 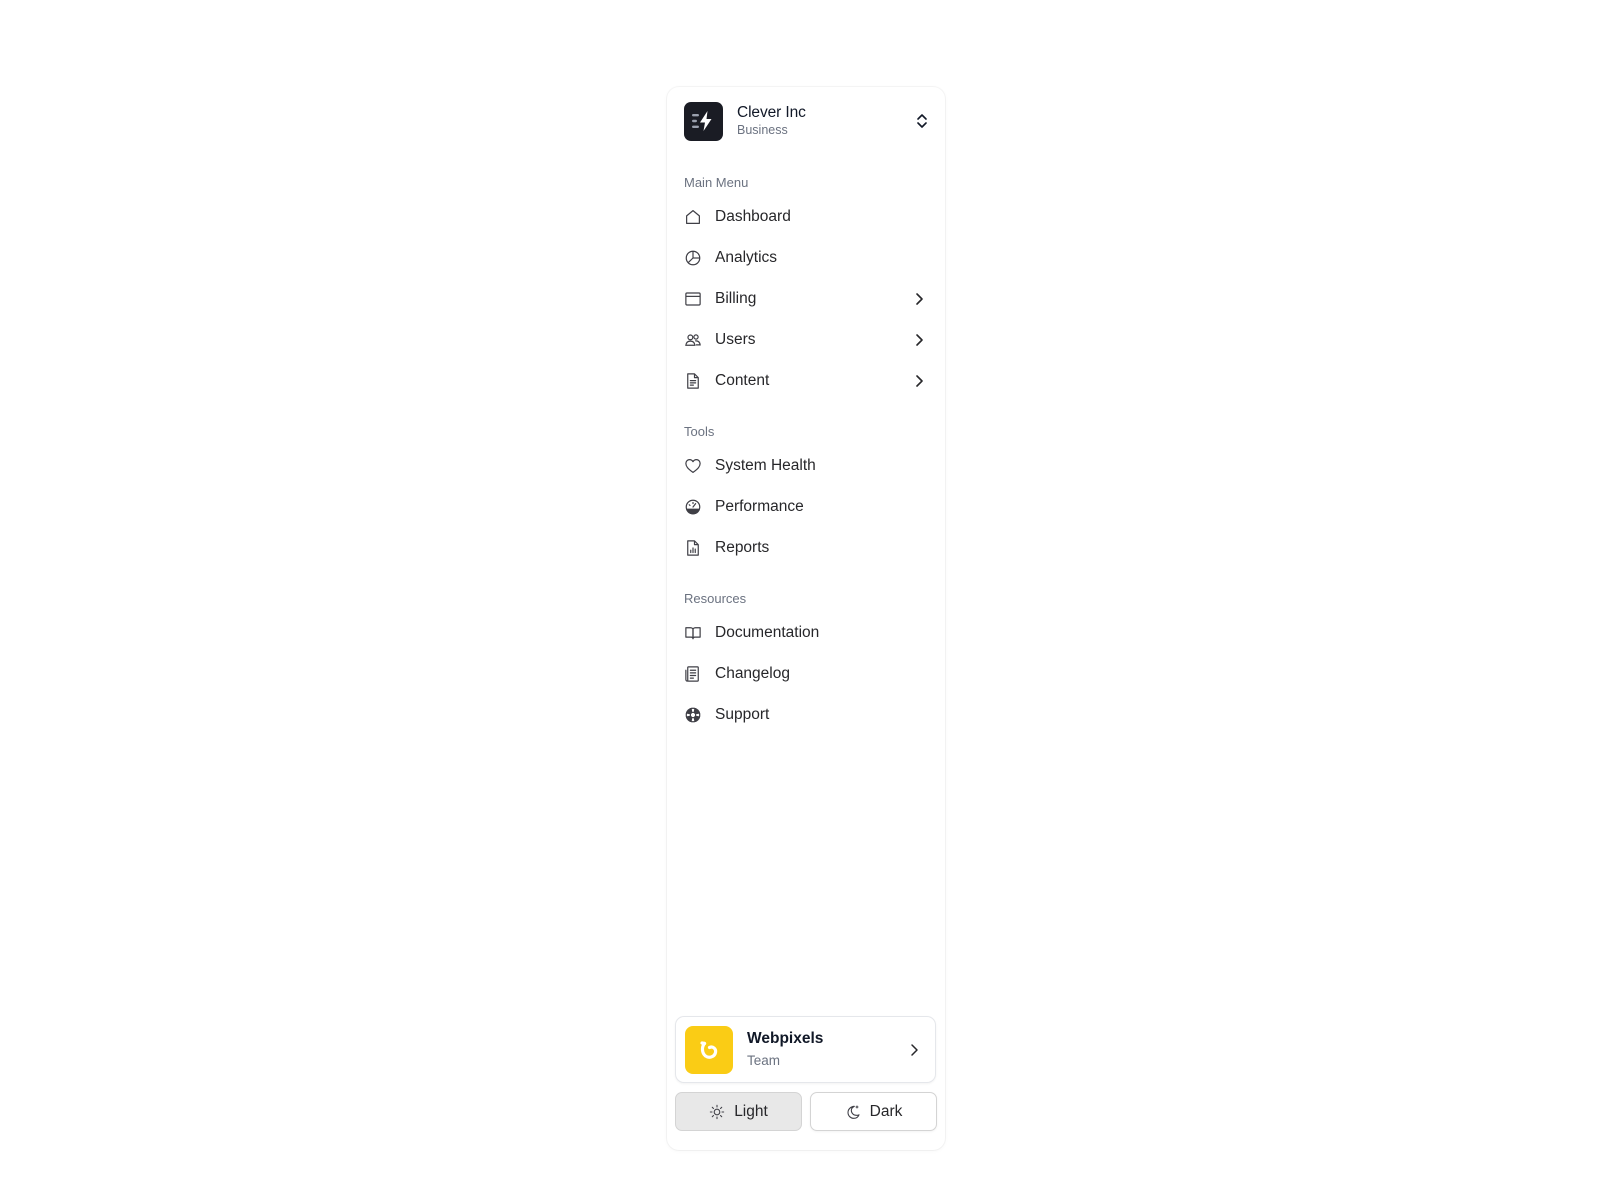 What do you see at coordinates (764, 1060) in the screenshot?
I see `team-role: Team` at bounding box center [764, 1060].